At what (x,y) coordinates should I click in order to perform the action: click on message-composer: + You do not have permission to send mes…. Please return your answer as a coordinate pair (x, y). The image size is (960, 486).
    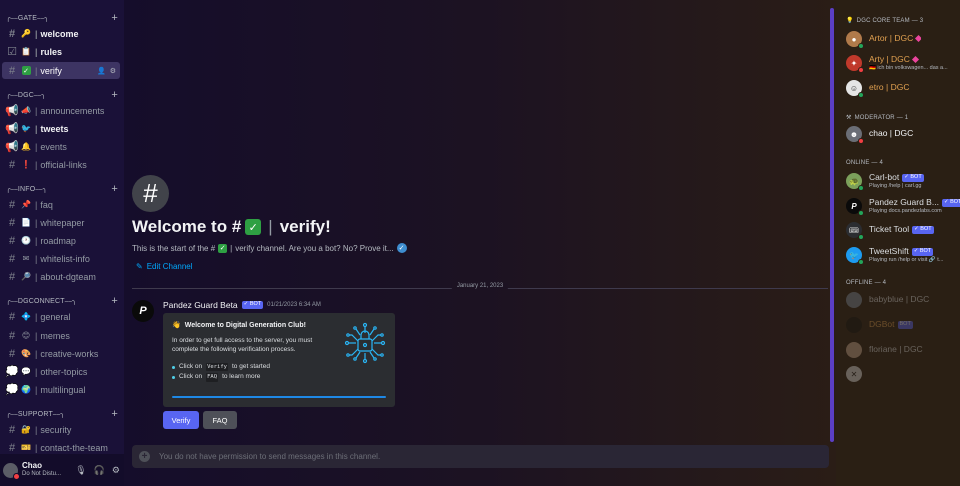
    Looking at the image, I should click on (480, 456).